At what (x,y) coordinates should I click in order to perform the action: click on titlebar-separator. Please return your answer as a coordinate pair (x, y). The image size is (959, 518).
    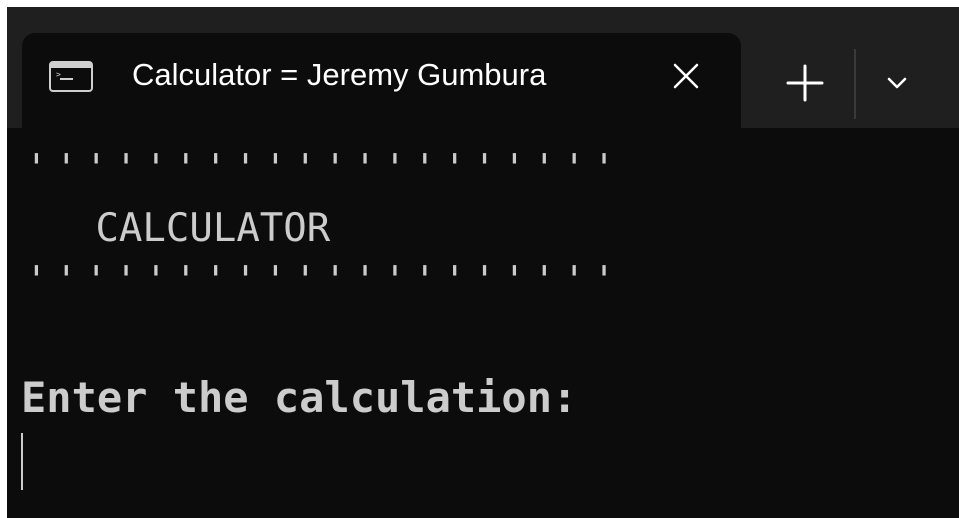
    Looking at the image, I should click on (855, 84).